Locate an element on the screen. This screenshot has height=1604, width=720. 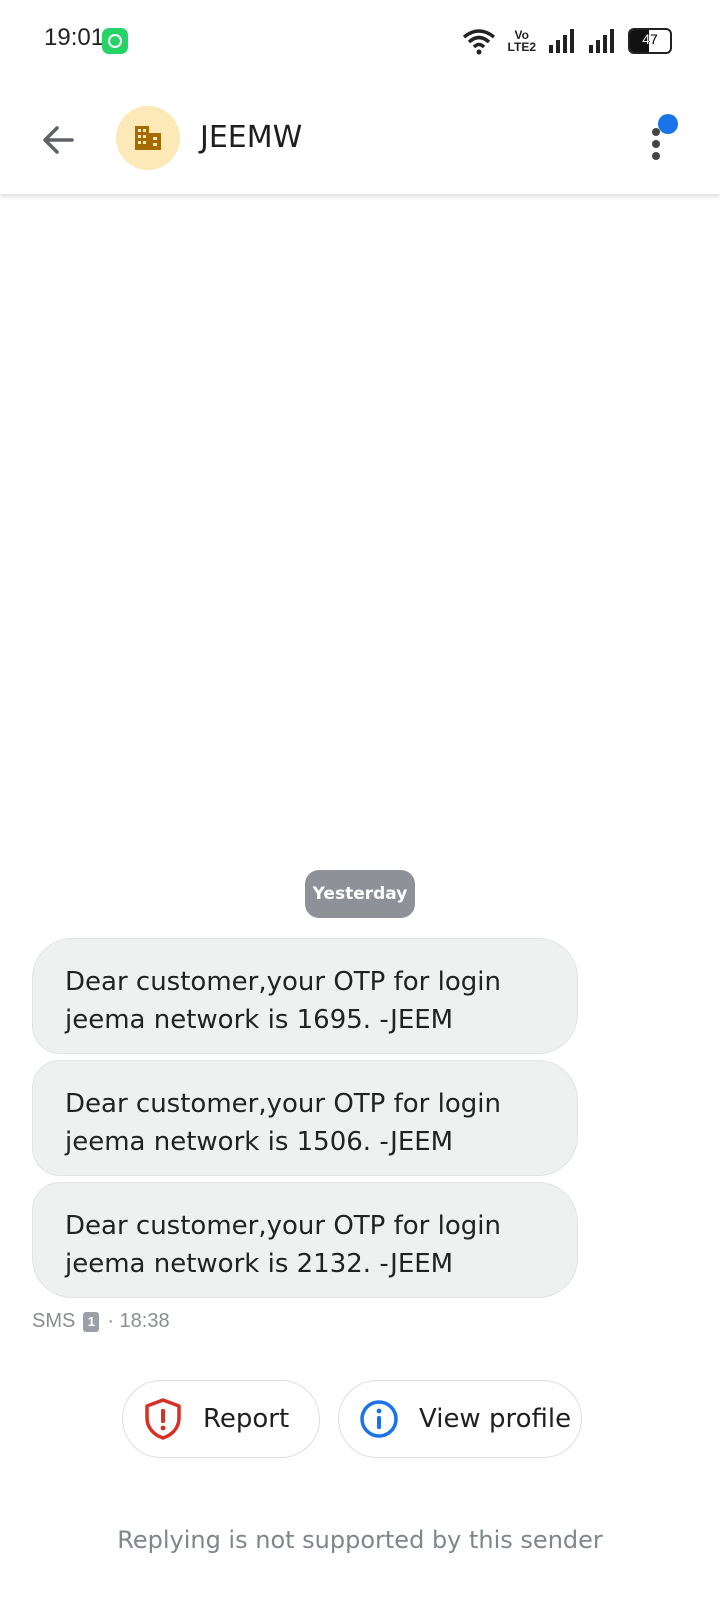
wifi-icon is located at coordinates (478, 42).